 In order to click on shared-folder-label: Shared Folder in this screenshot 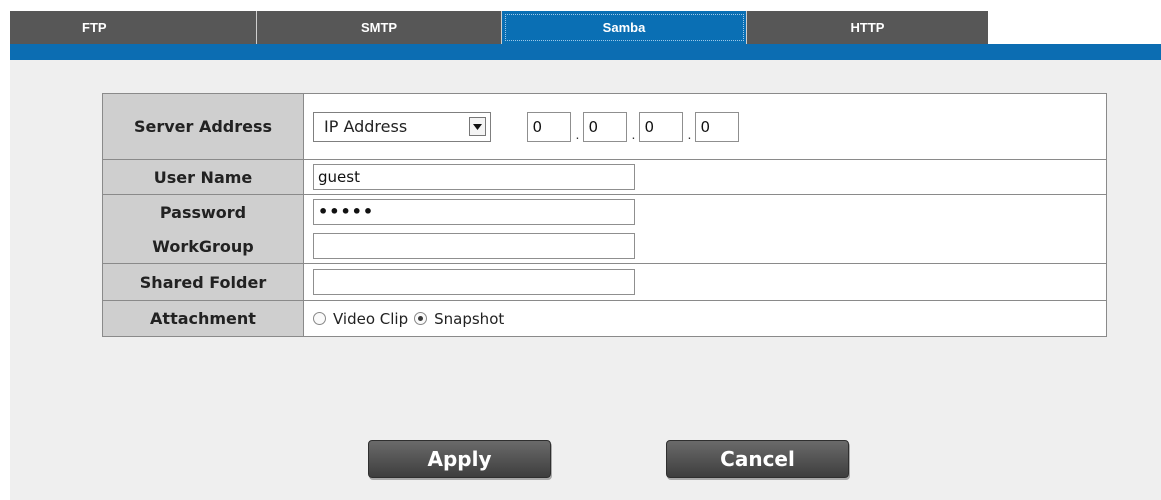, I will do `click(203, 282)`.